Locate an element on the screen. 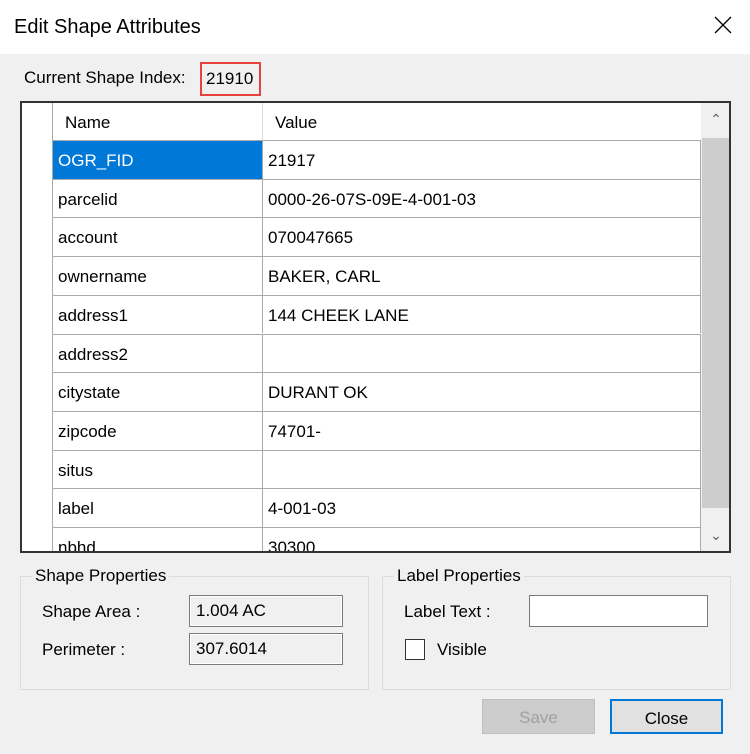 Image resolution: width=750 pixels, height=754 pixels. cell-value: DURANT OK is located at coordinates (482, 392).